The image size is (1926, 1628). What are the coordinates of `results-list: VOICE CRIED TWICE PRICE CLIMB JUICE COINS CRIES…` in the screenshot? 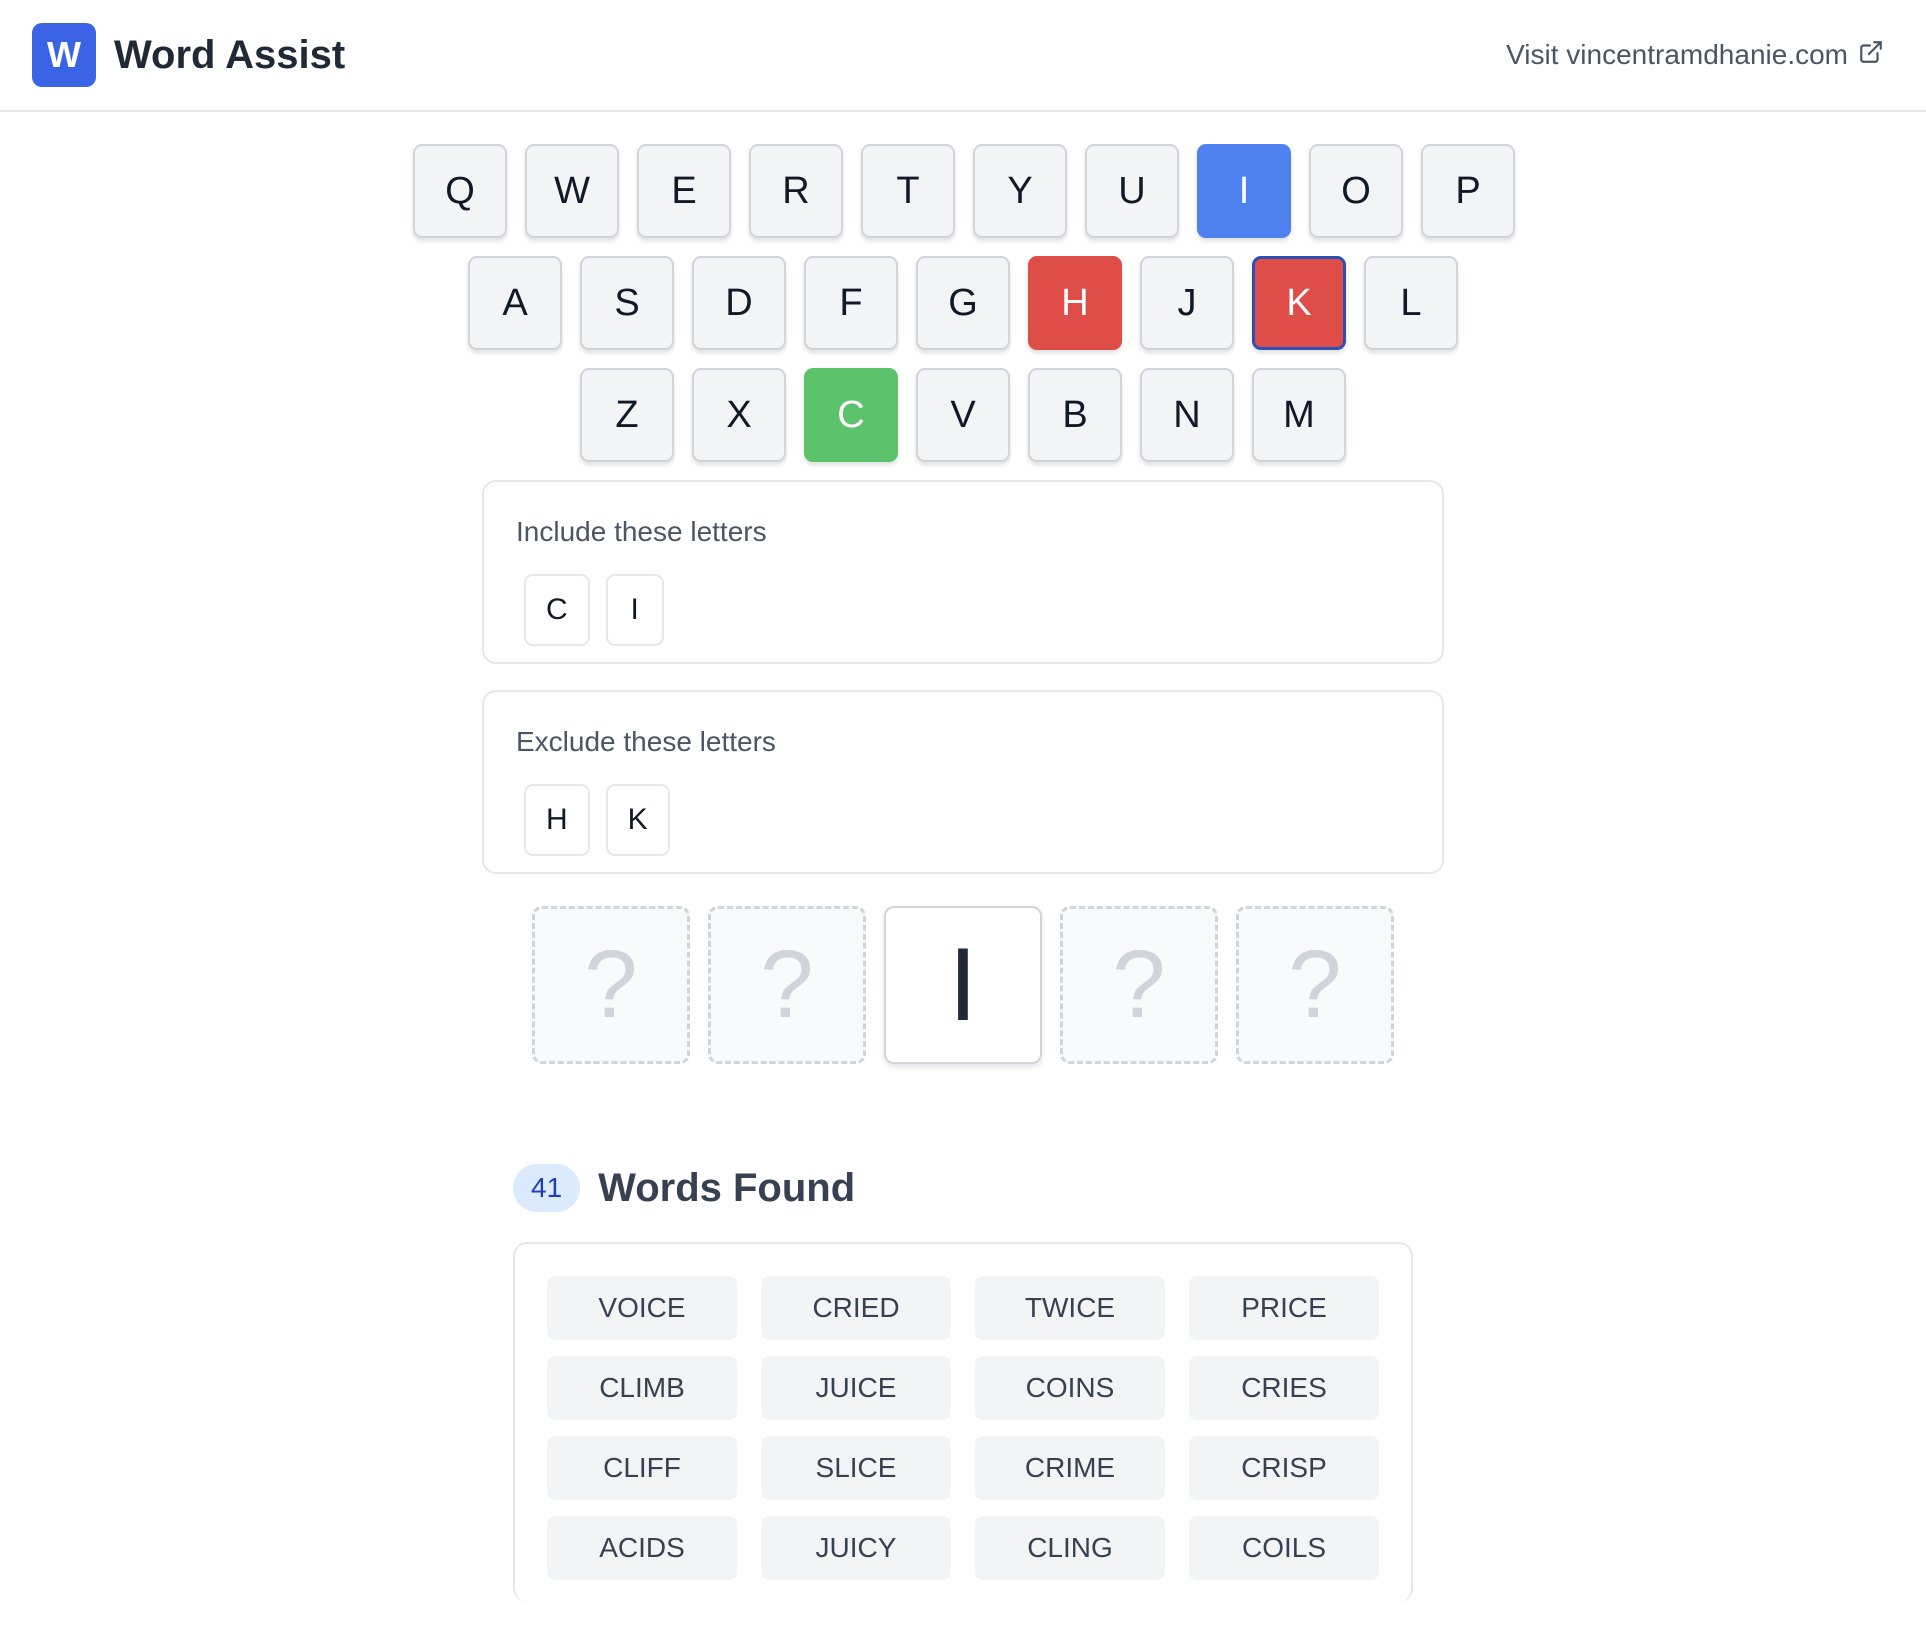 It's located at (963, 1422).